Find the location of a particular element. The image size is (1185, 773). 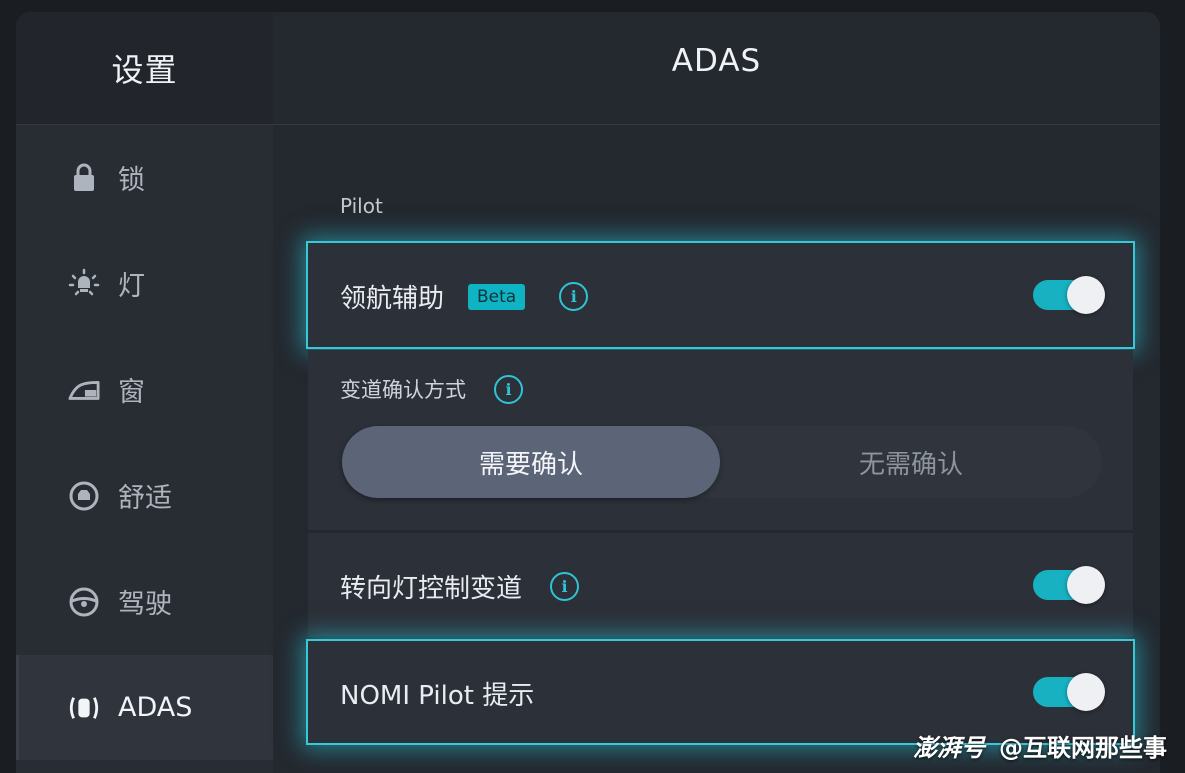

sidebar-item-label: 锁 is located at coordinates (131, 180).